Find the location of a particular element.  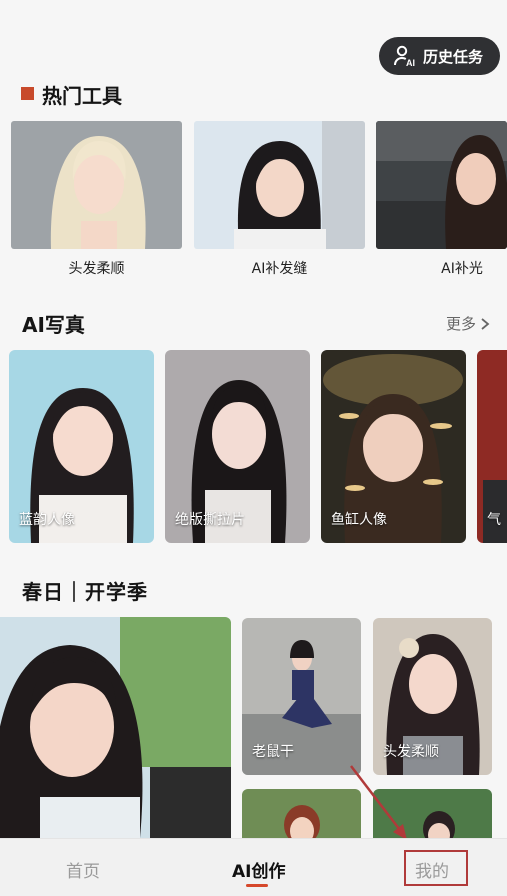

nav-mine: 我的 is located at coordinates (432, 869).